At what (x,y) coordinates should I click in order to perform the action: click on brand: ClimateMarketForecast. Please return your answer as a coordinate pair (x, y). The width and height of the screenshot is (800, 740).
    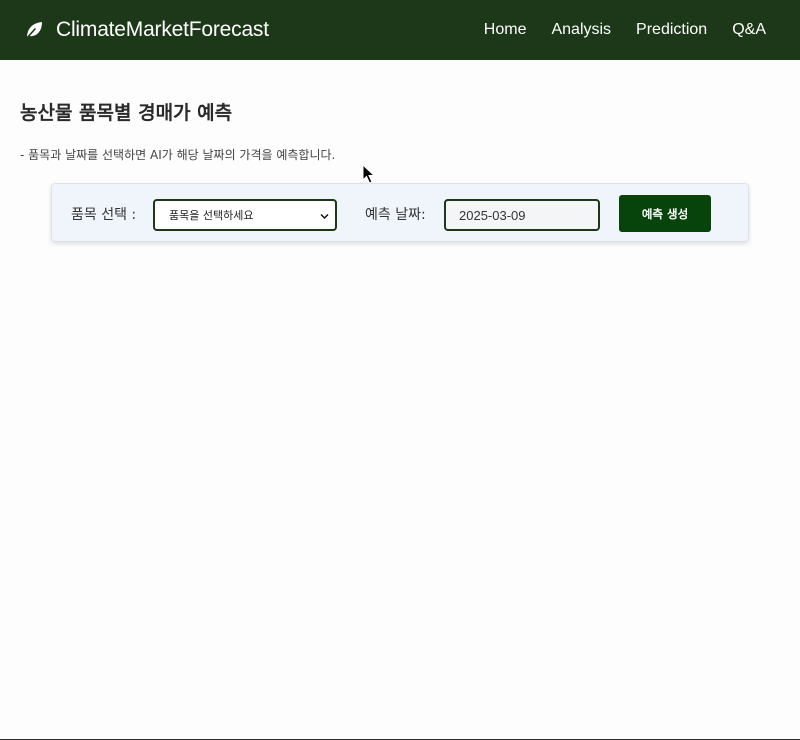
    Looking at the image, I should click on (146, 30).